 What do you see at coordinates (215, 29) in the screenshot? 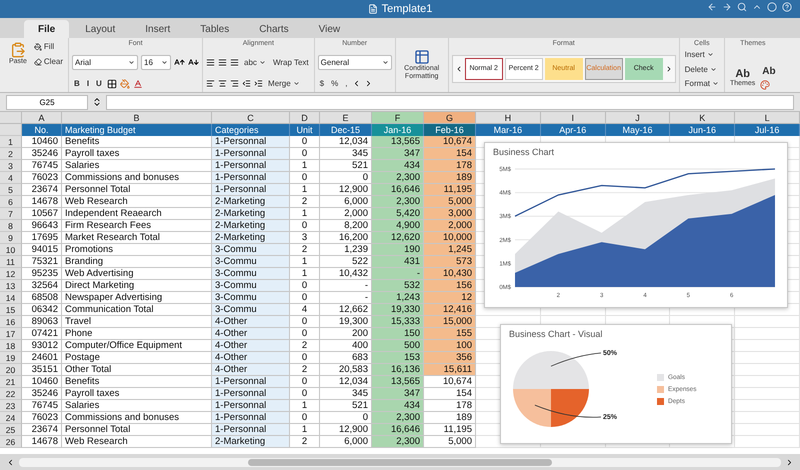
I see `ribbon-tab: Tables` at bounding box center [215, 29].